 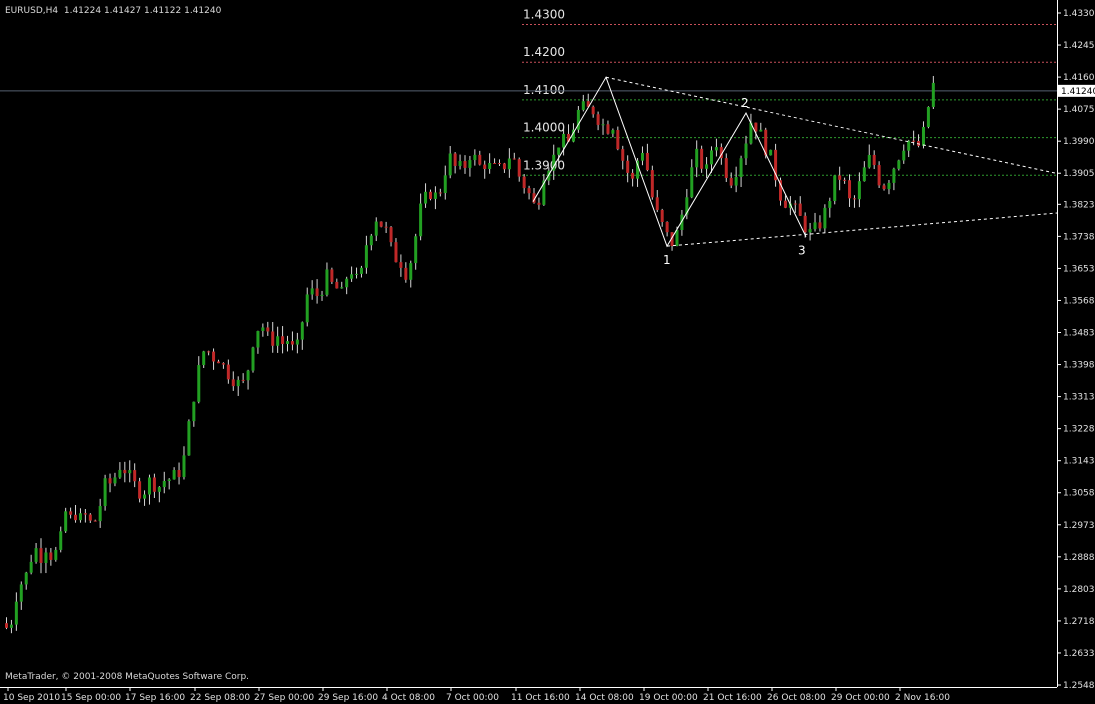 I want to click on time-tick-label: 10 Sep 2010, so click(x=31, y=698).